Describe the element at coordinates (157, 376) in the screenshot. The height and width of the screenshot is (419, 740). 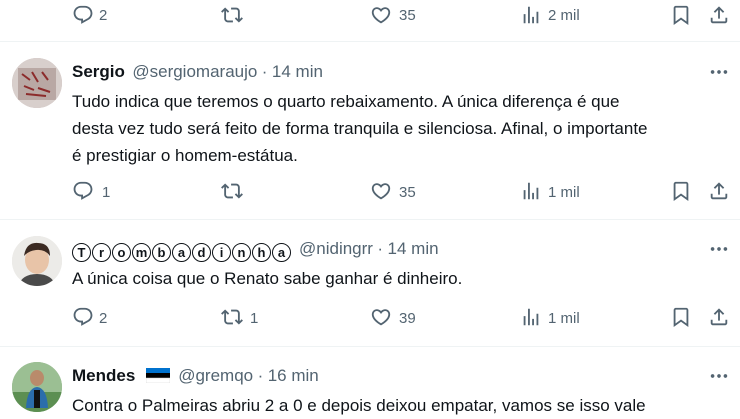
I see `flag-icon` at that location.